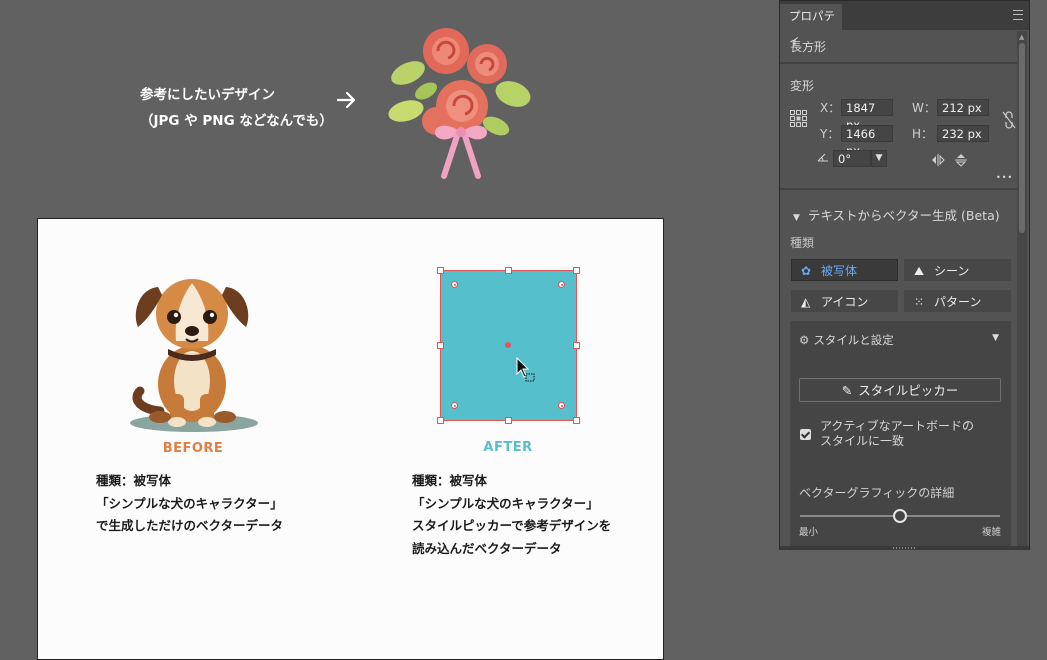 This screenshot has width=1047, height=660. What do you see at coordinates (512, 525) in the screenshot?
I see `description-line: スタイルピッカーで参考デザインを` at bounding box center [512, 525].